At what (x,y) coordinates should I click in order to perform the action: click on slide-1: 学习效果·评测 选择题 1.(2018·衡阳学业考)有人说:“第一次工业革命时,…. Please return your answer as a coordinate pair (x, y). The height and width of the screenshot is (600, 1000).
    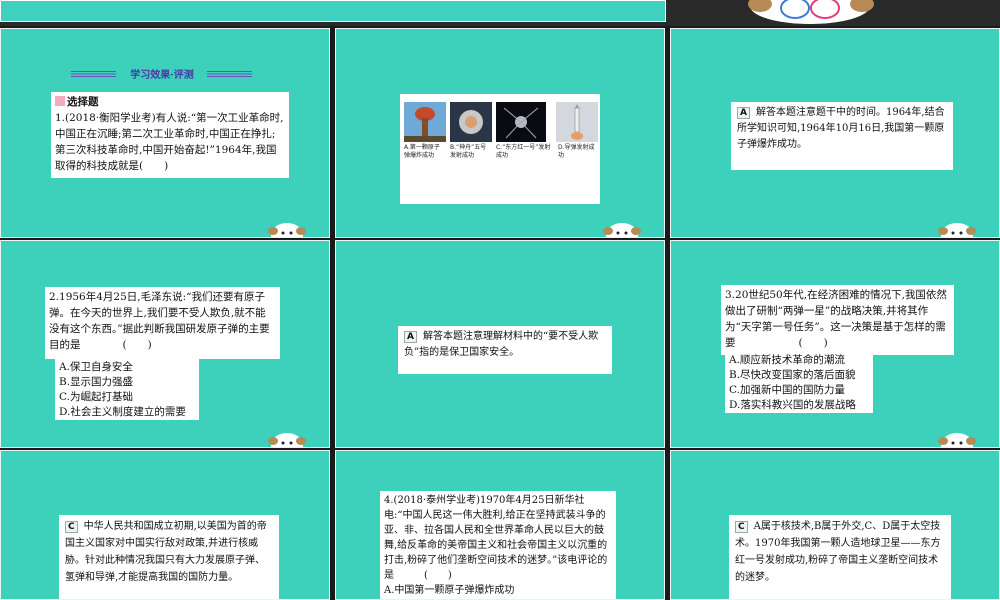
    Looking at the image, I should click on (165, 133).